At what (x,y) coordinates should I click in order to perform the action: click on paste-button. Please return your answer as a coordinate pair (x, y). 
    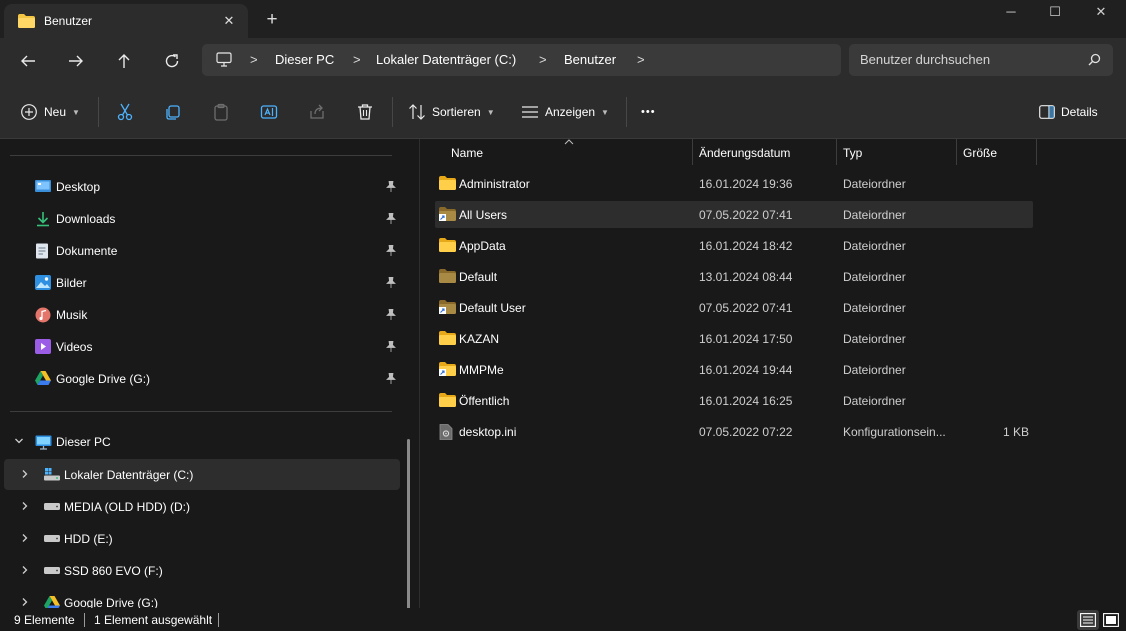
    Looking at the image, I should click on (221, 112).